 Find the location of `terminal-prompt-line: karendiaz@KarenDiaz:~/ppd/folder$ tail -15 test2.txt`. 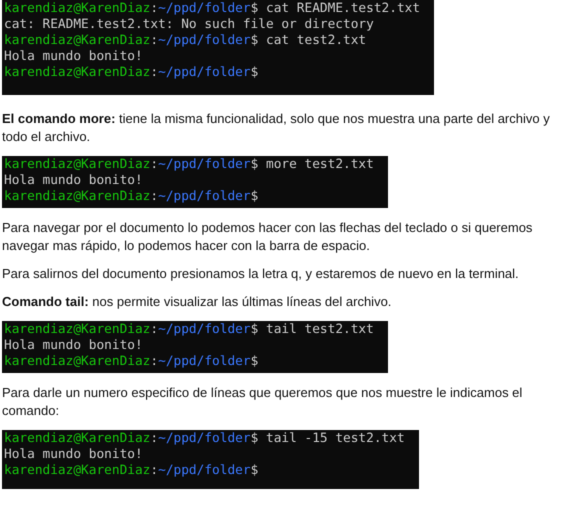

terminal-prompt-line: karendiaz@KarenDiaz:~/ppd/folder$ tail -15 test2.txt is located at coordinates (204, 439).